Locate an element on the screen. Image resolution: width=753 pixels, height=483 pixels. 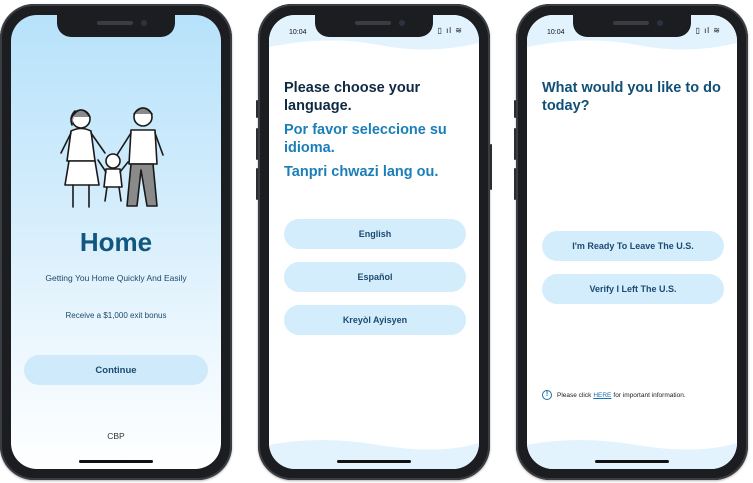
continue-button: Continue is located at coordinates (116, 370).